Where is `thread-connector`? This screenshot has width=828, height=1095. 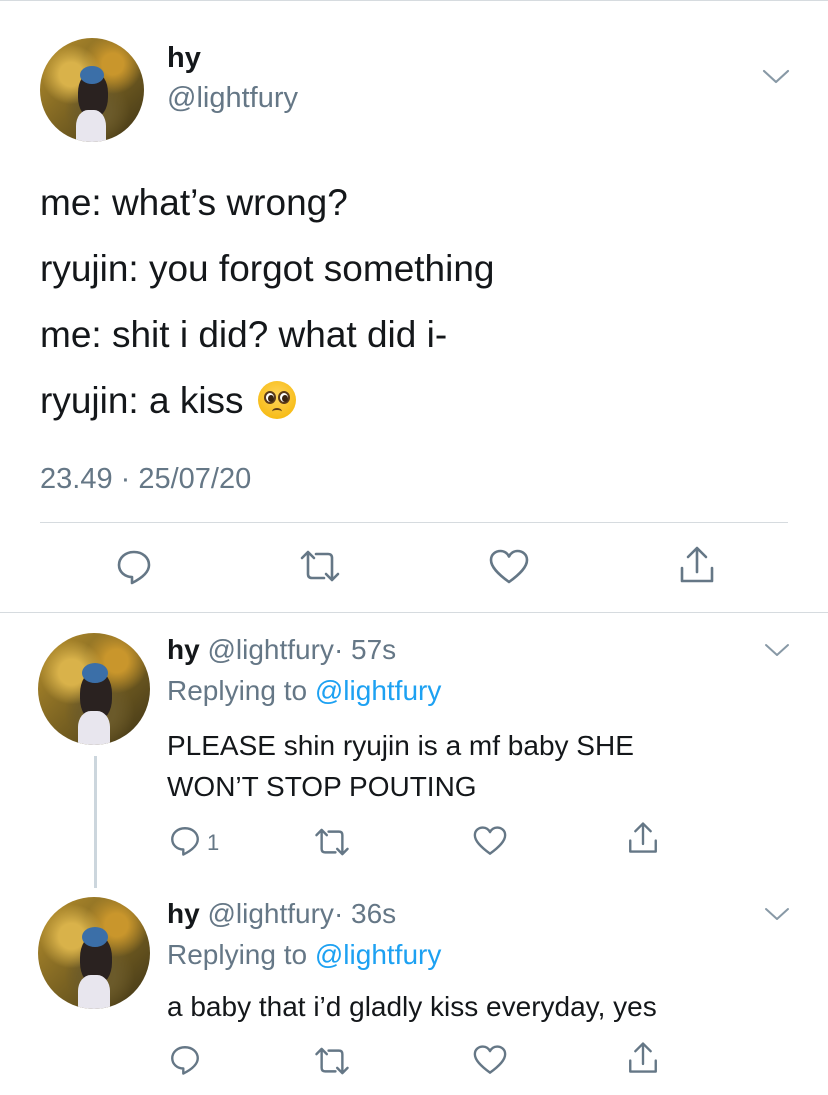
thread-connector is located at coordinates (95, 822).